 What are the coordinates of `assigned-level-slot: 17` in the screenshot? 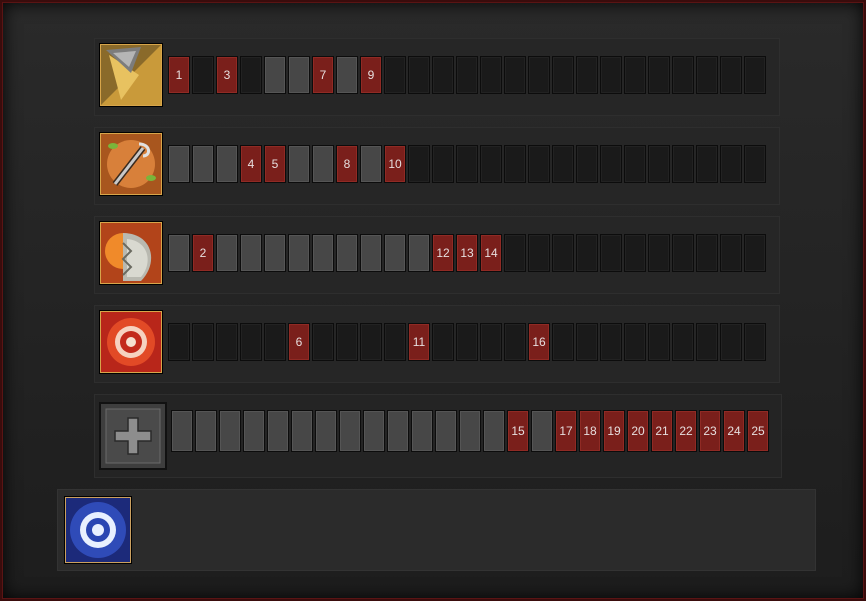 It's located at (566, 431).